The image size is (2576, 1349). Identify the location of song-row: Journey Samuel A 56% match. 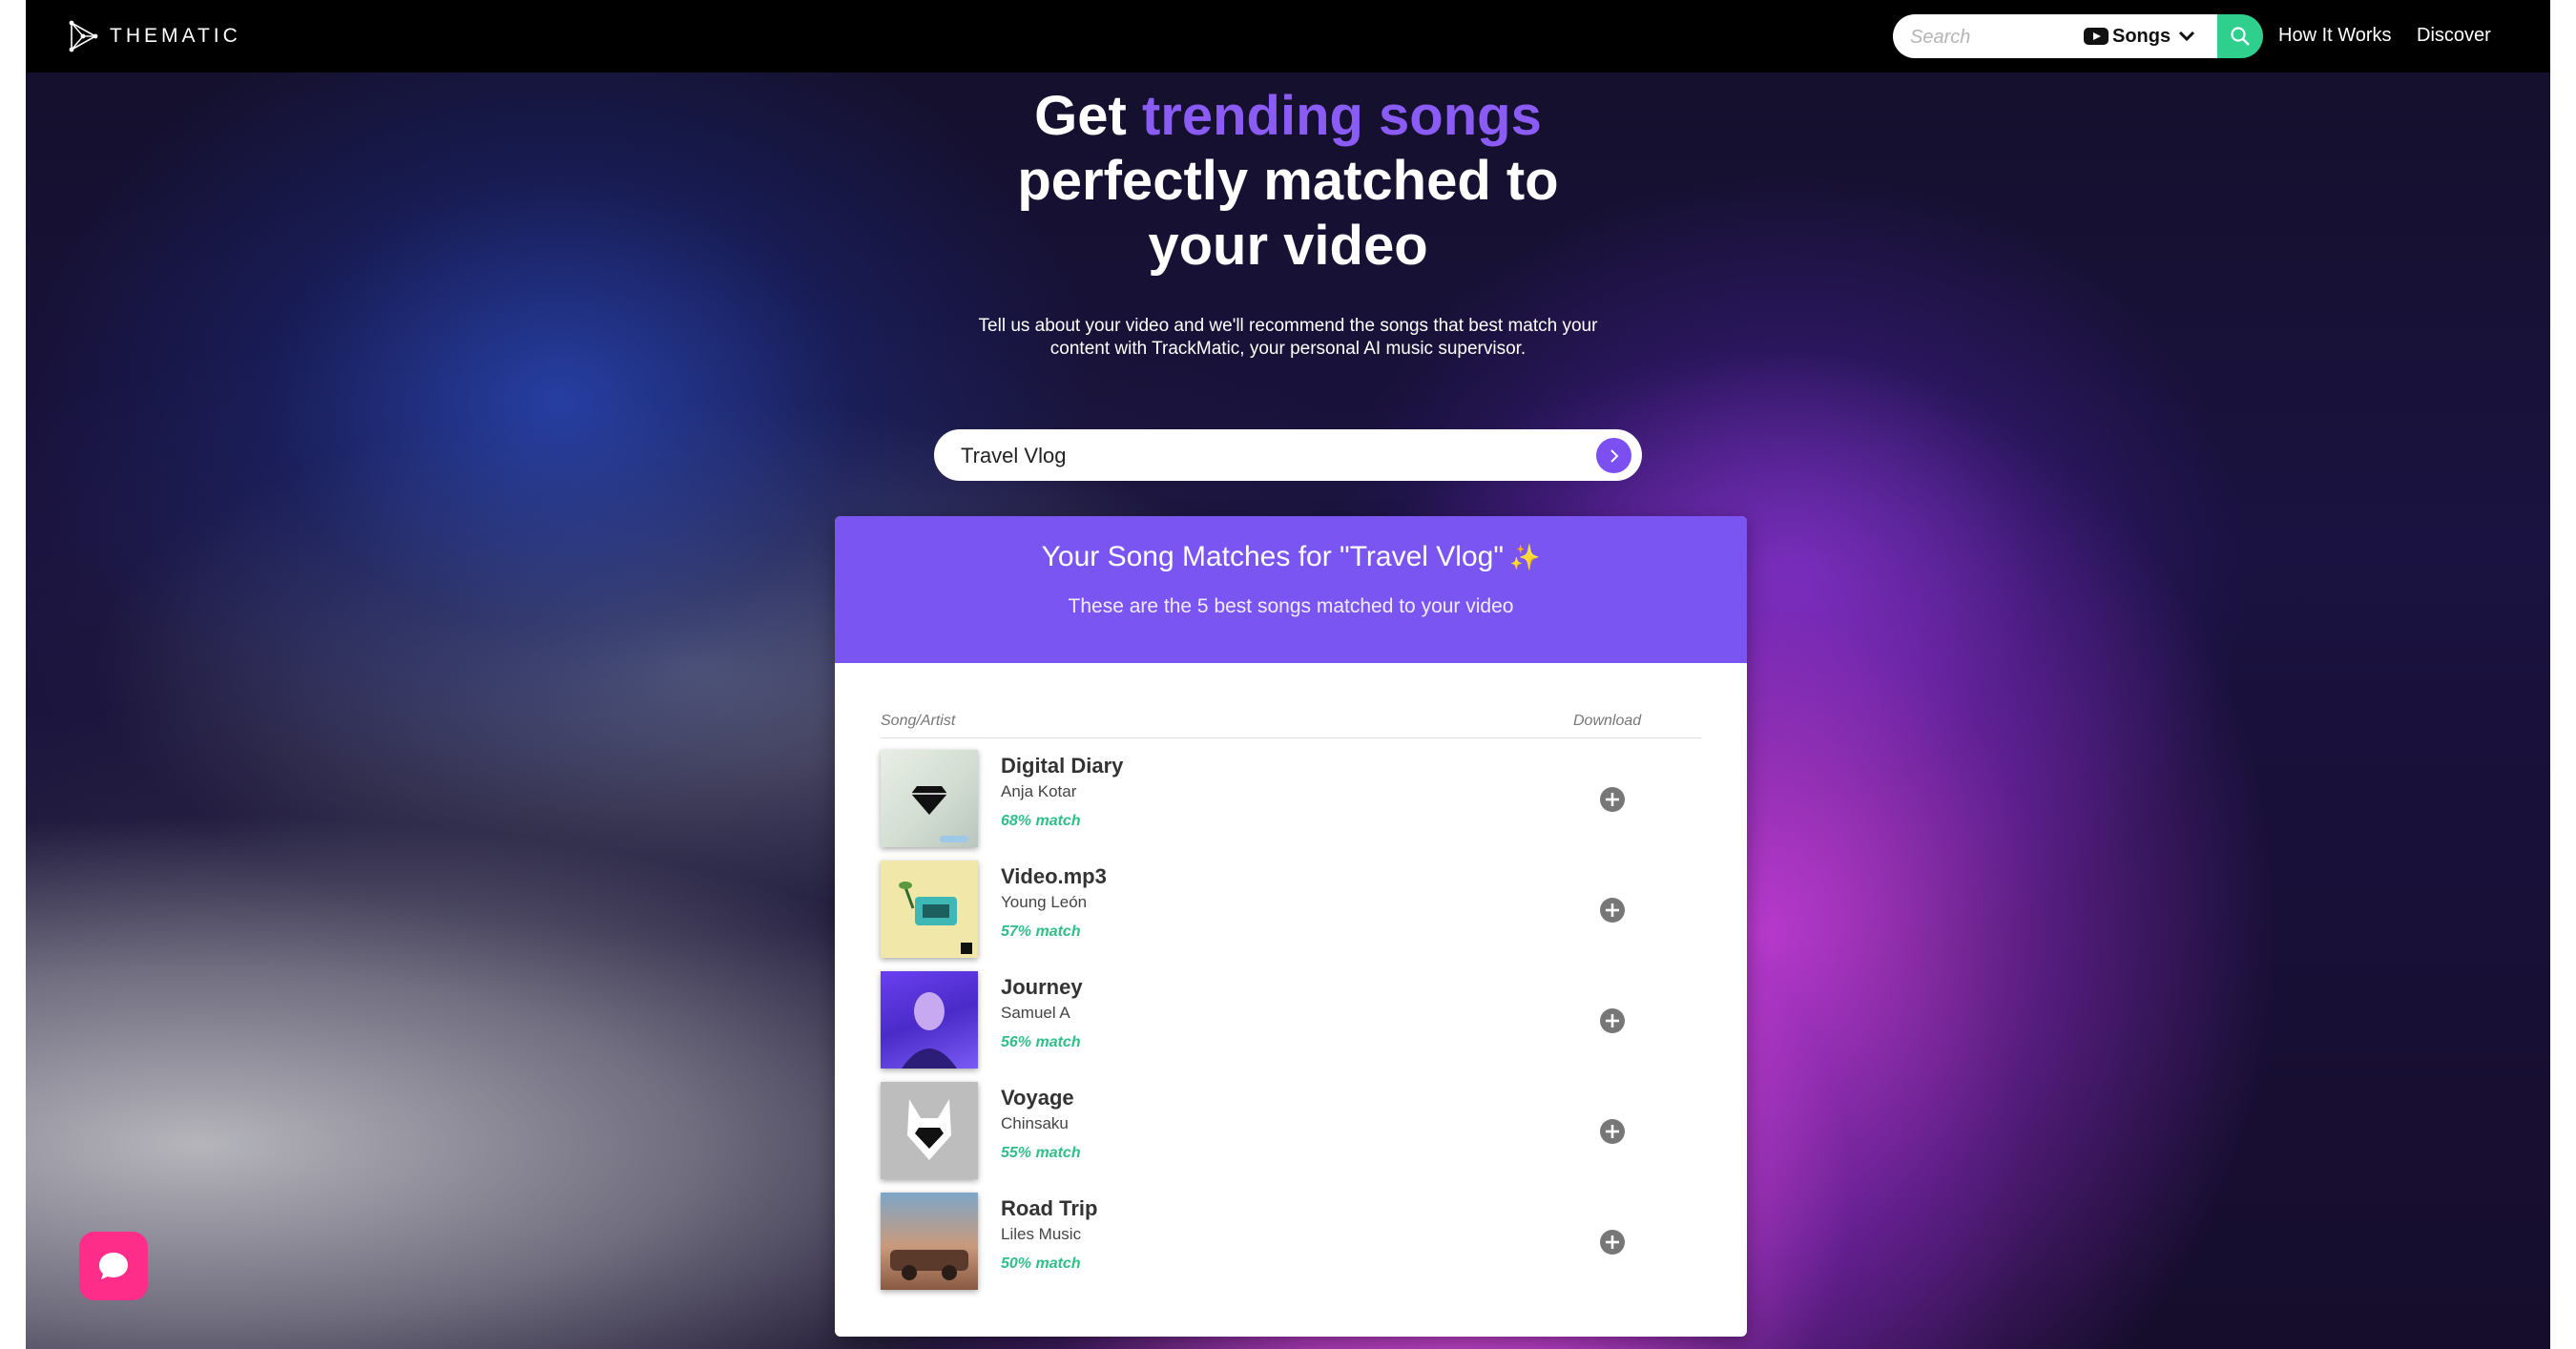
(1291, 1023).